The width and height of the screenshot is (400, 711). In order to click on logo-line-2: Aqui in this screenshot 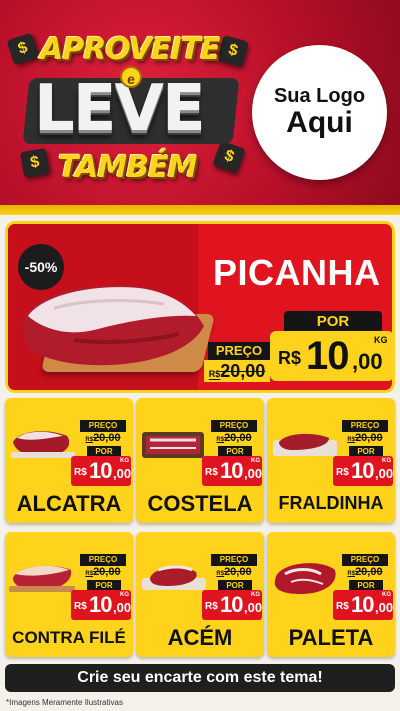, I will do `click(319, 122)`.